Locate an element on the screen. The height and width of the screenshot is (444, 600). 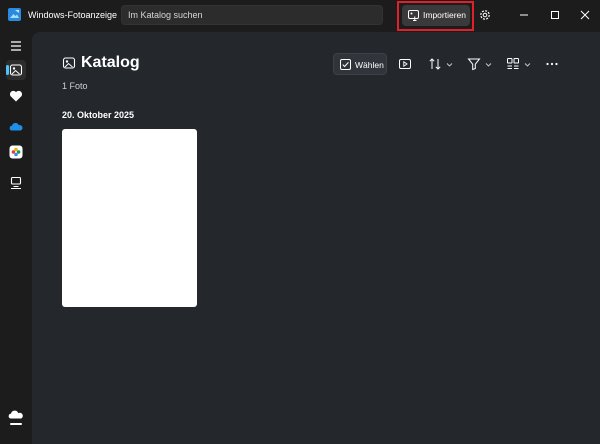
filter-icon is located at coordinates (474, 64).